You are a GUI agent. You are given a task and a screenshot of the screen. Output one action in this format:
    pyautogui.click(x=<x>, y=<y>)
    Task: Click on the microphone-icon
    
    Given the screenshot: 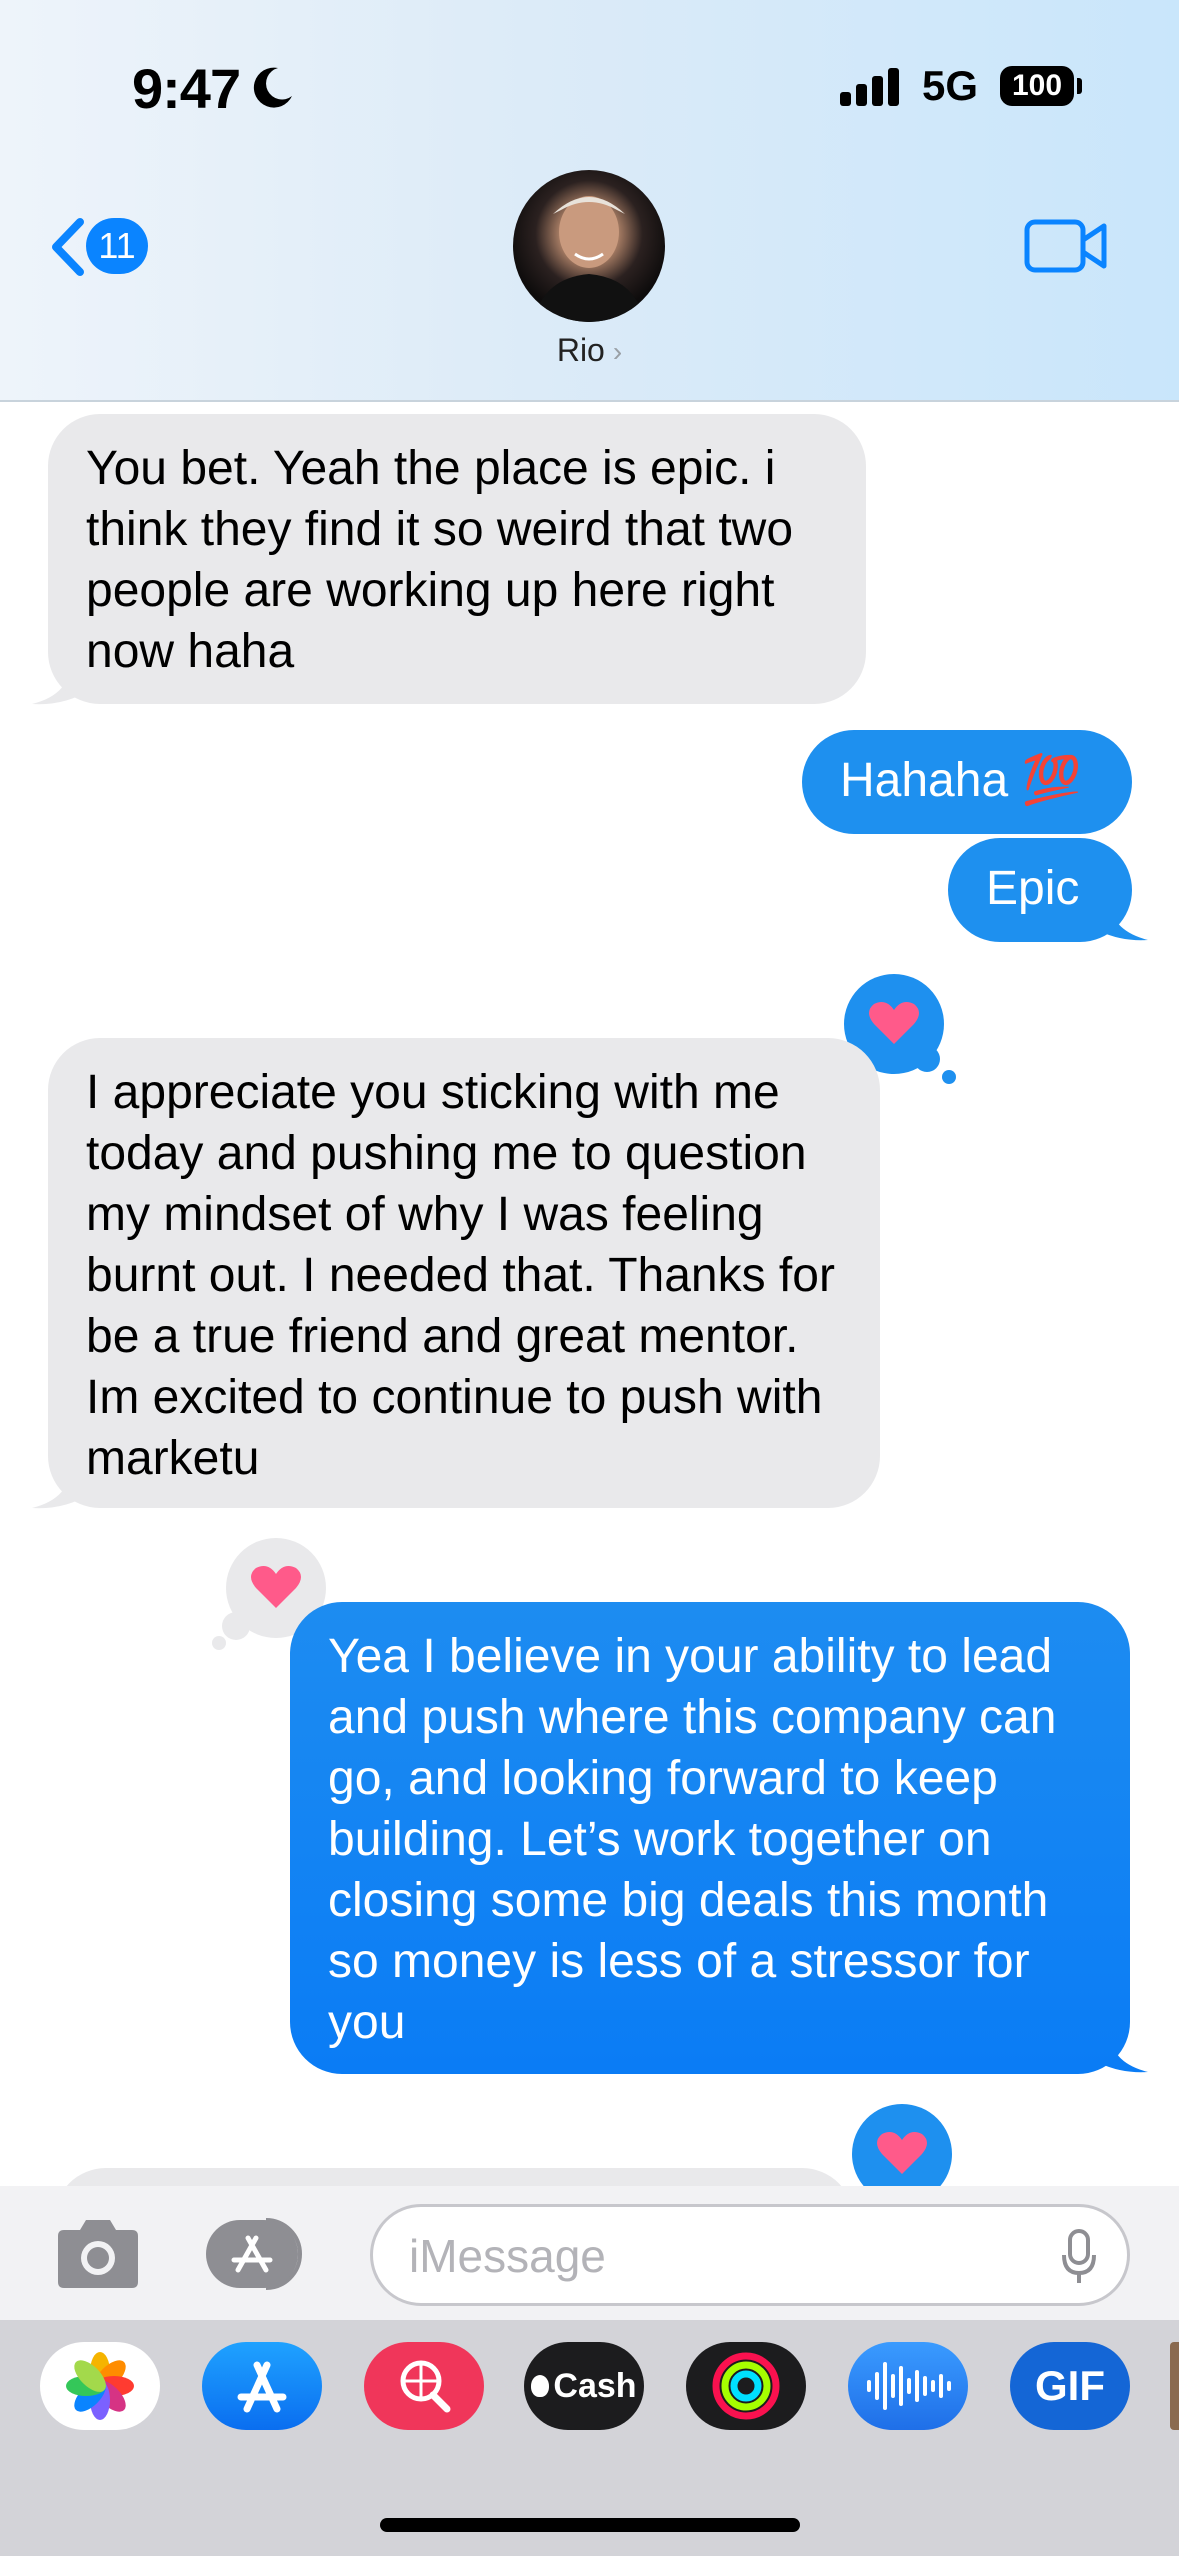 What is the action you would take?
    pyautogui.click(x=1079, y=2257)
    